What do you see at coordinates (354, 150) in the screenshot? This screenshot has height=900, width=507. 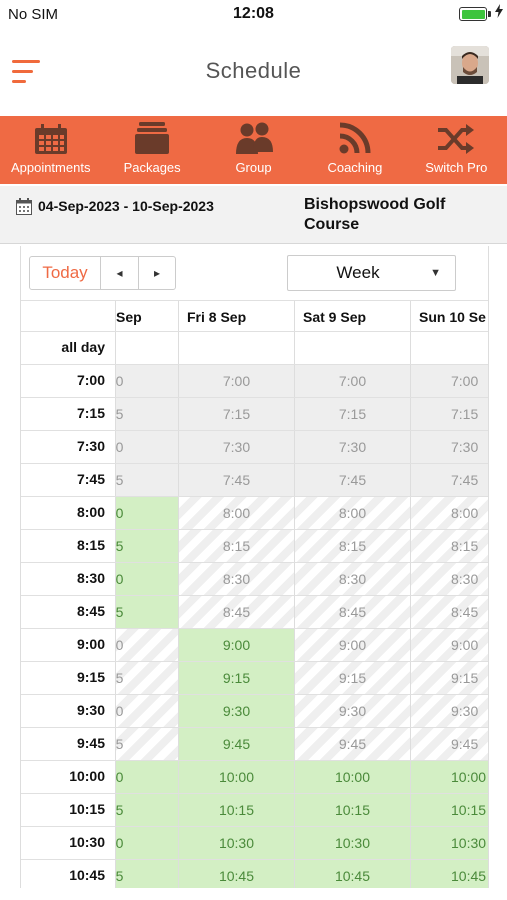 I see `toolbar-coaching: Coaching` at bounding box center [354, 150].